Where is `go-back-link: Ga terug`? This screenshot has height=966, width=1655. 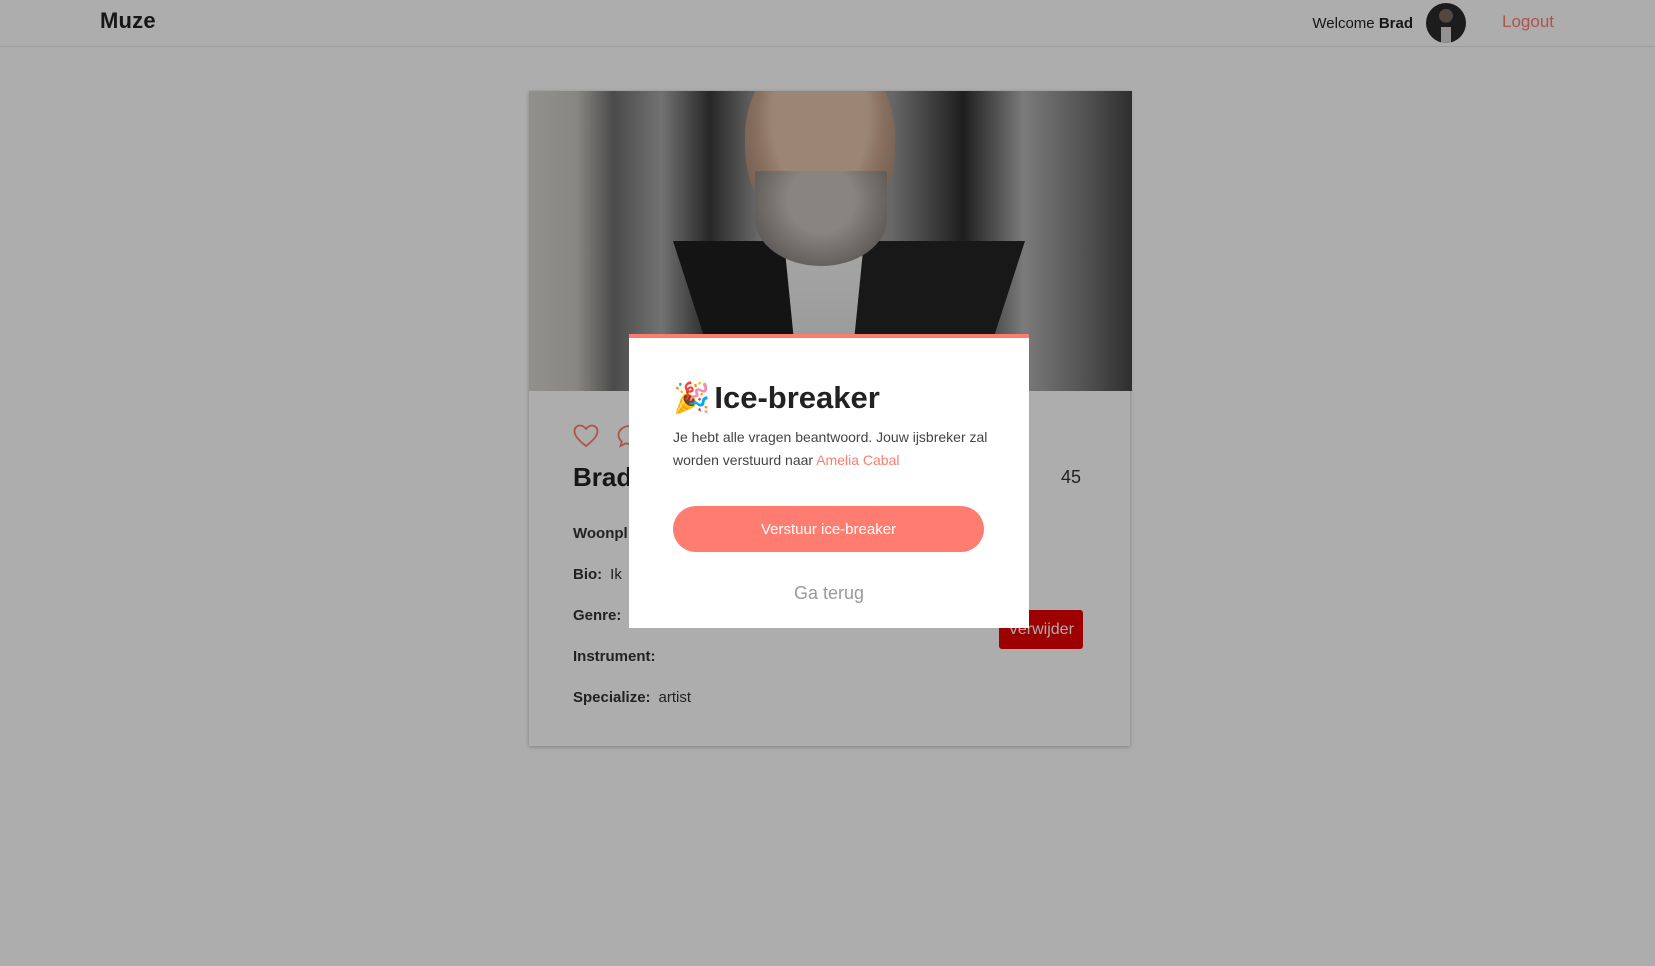 go-back-link: Ga terug is located at coordinates (829, 593).